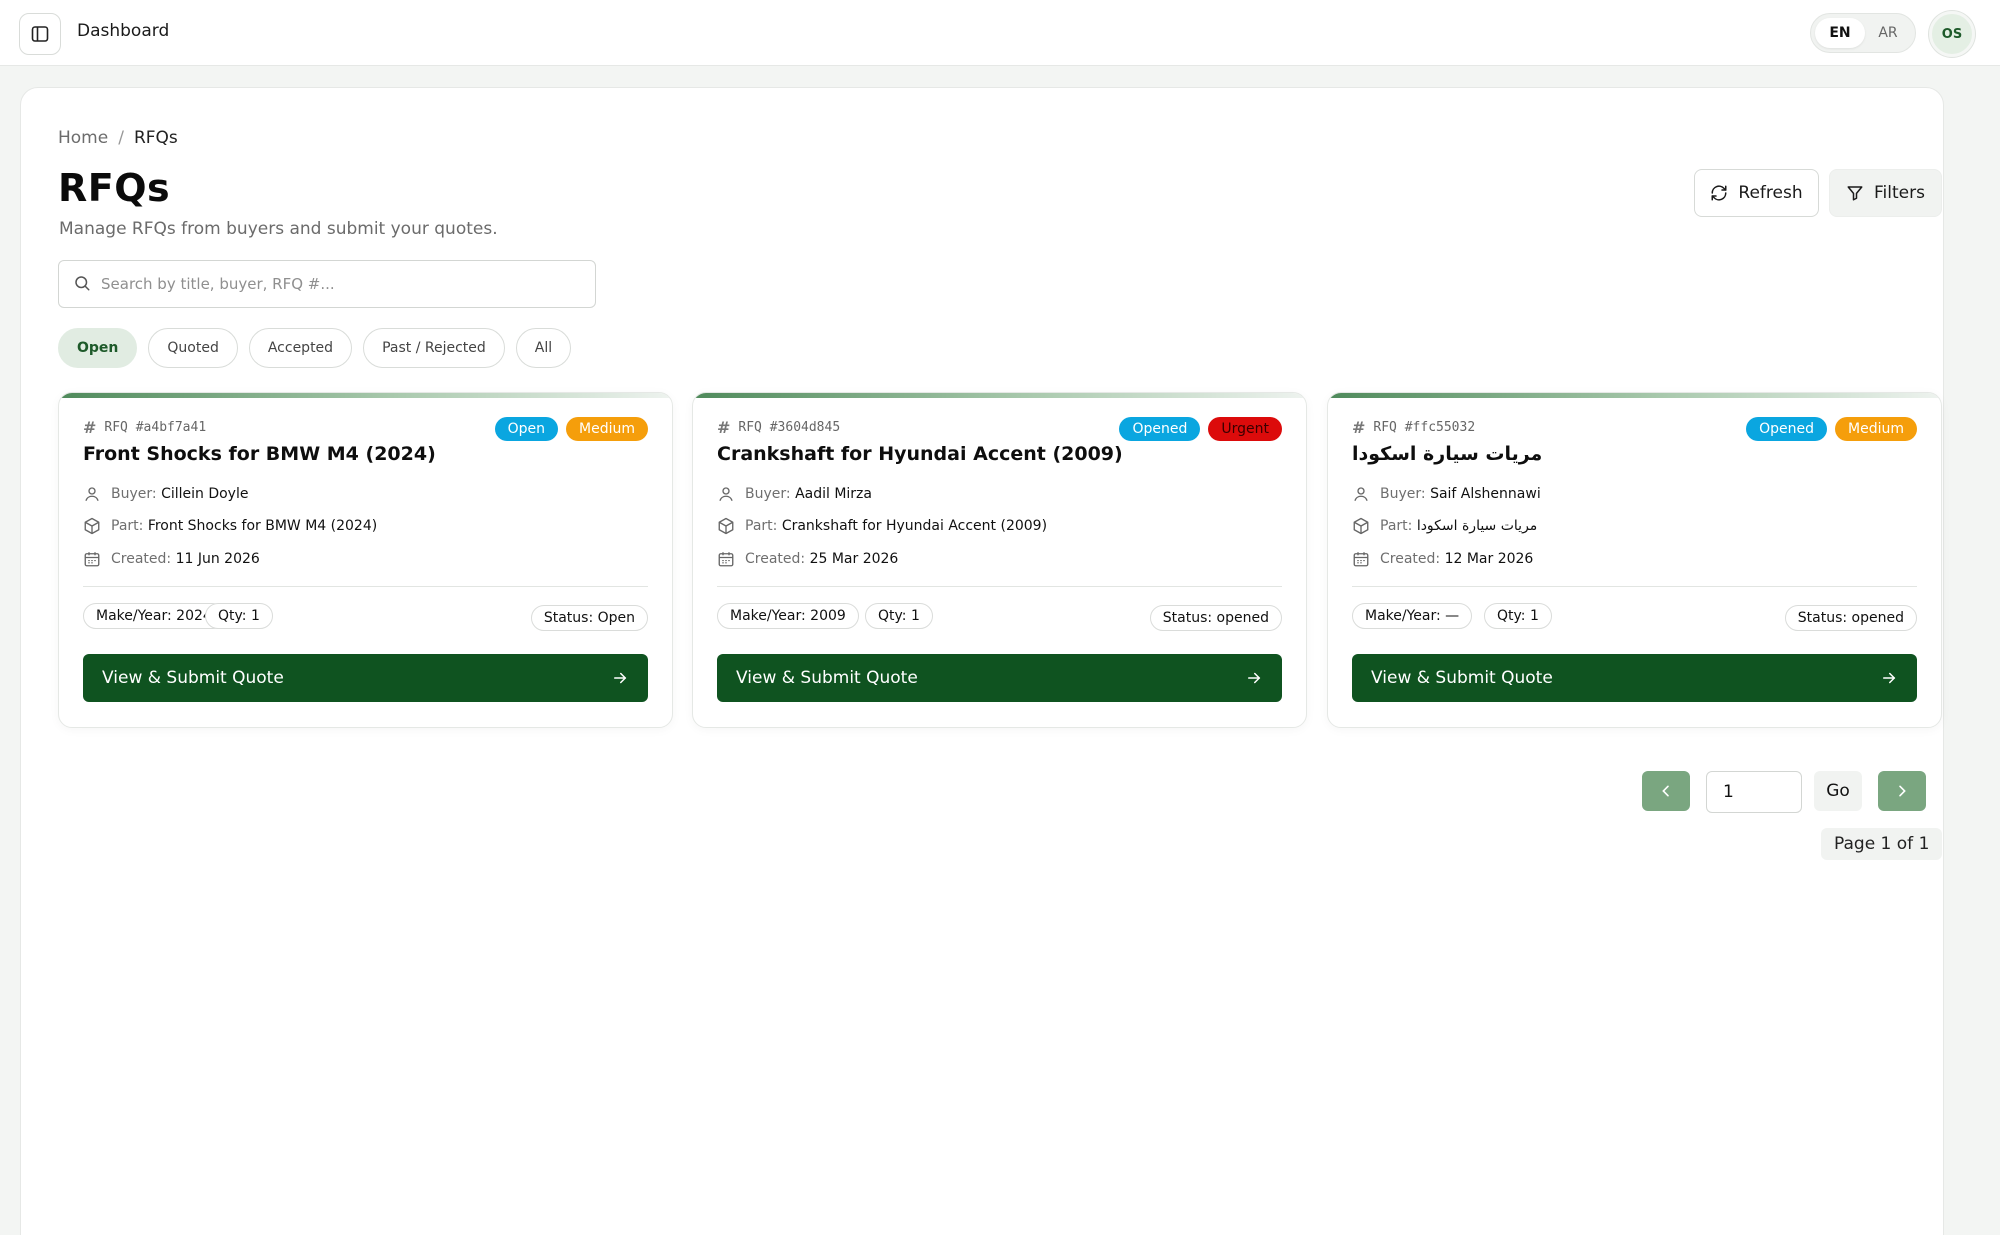 The height and width of the screenshot is (1235, 2000). Describe the element at coordinates (1831, 429) in the screenshot. I see `card-badges: Opened Medium` at that location.